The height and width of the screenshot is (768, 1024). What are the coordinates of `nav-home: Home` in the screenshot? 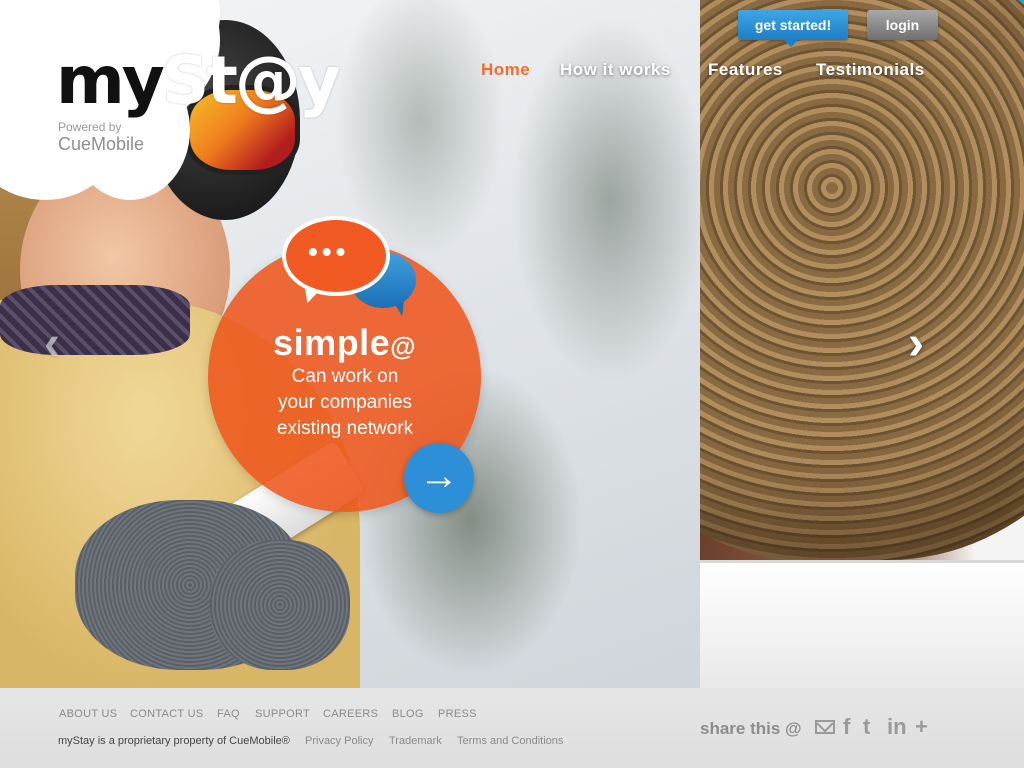 It's located at (505, 70).